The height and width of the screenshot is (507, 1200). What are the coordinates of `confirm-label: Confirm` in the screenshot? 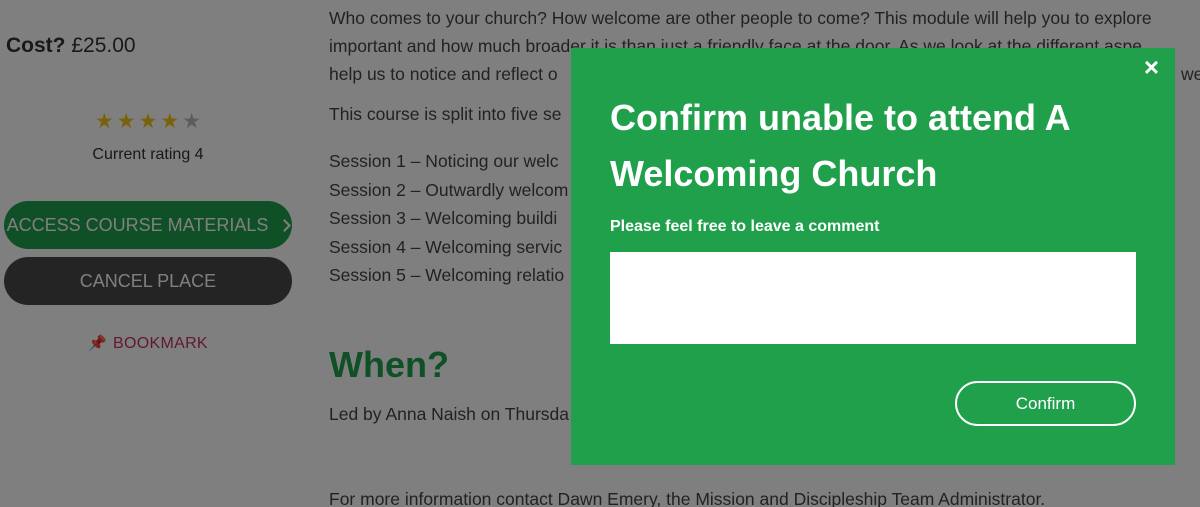 It's located at (1045, 403).